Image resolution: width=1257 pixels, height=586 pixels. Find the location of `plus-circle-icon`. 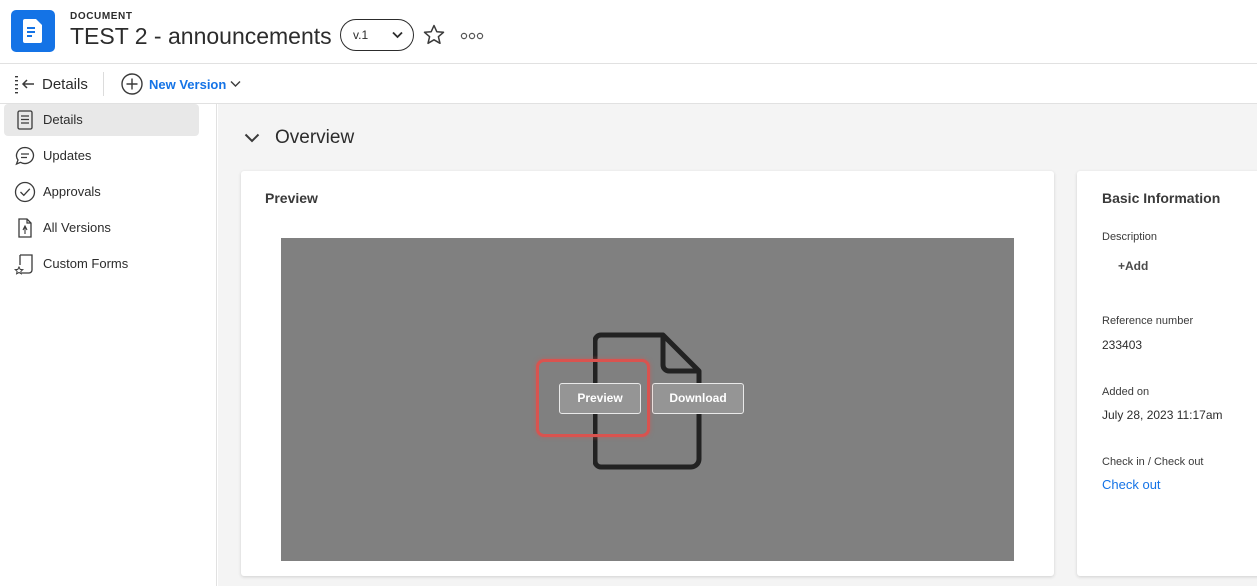

plus-circle-icon is located at coordinates (132, 84).